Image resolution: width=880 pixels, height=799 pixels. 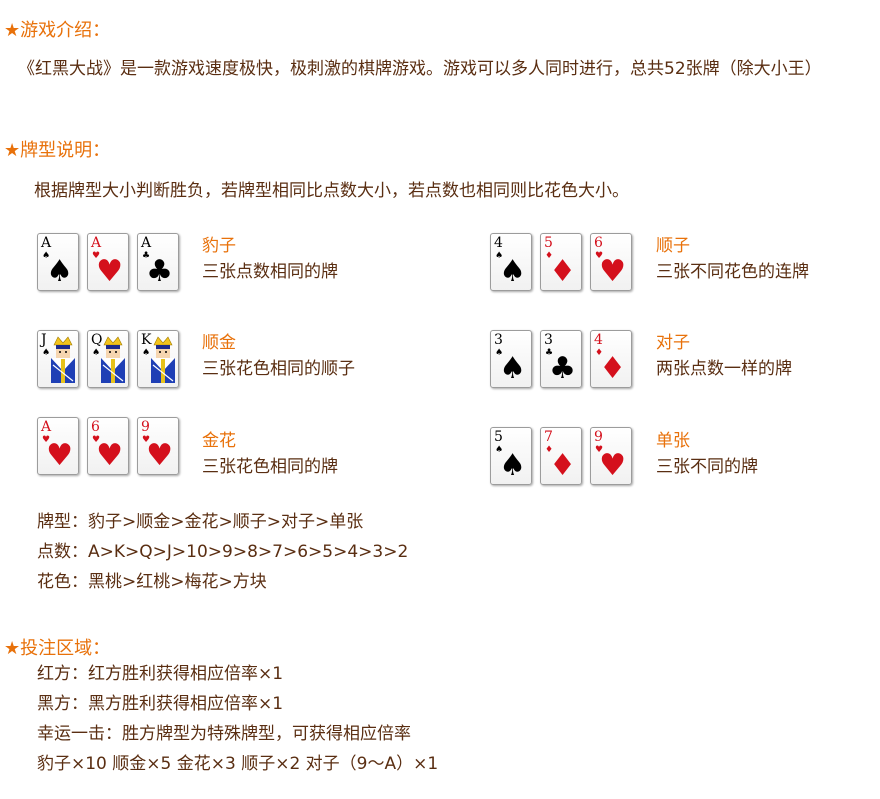 I want to click on combo-cards-danzhang: 5 ♠ ♠ 7 ♦ ♦ 9 ♥ ♥, so click(x=561, y=456).